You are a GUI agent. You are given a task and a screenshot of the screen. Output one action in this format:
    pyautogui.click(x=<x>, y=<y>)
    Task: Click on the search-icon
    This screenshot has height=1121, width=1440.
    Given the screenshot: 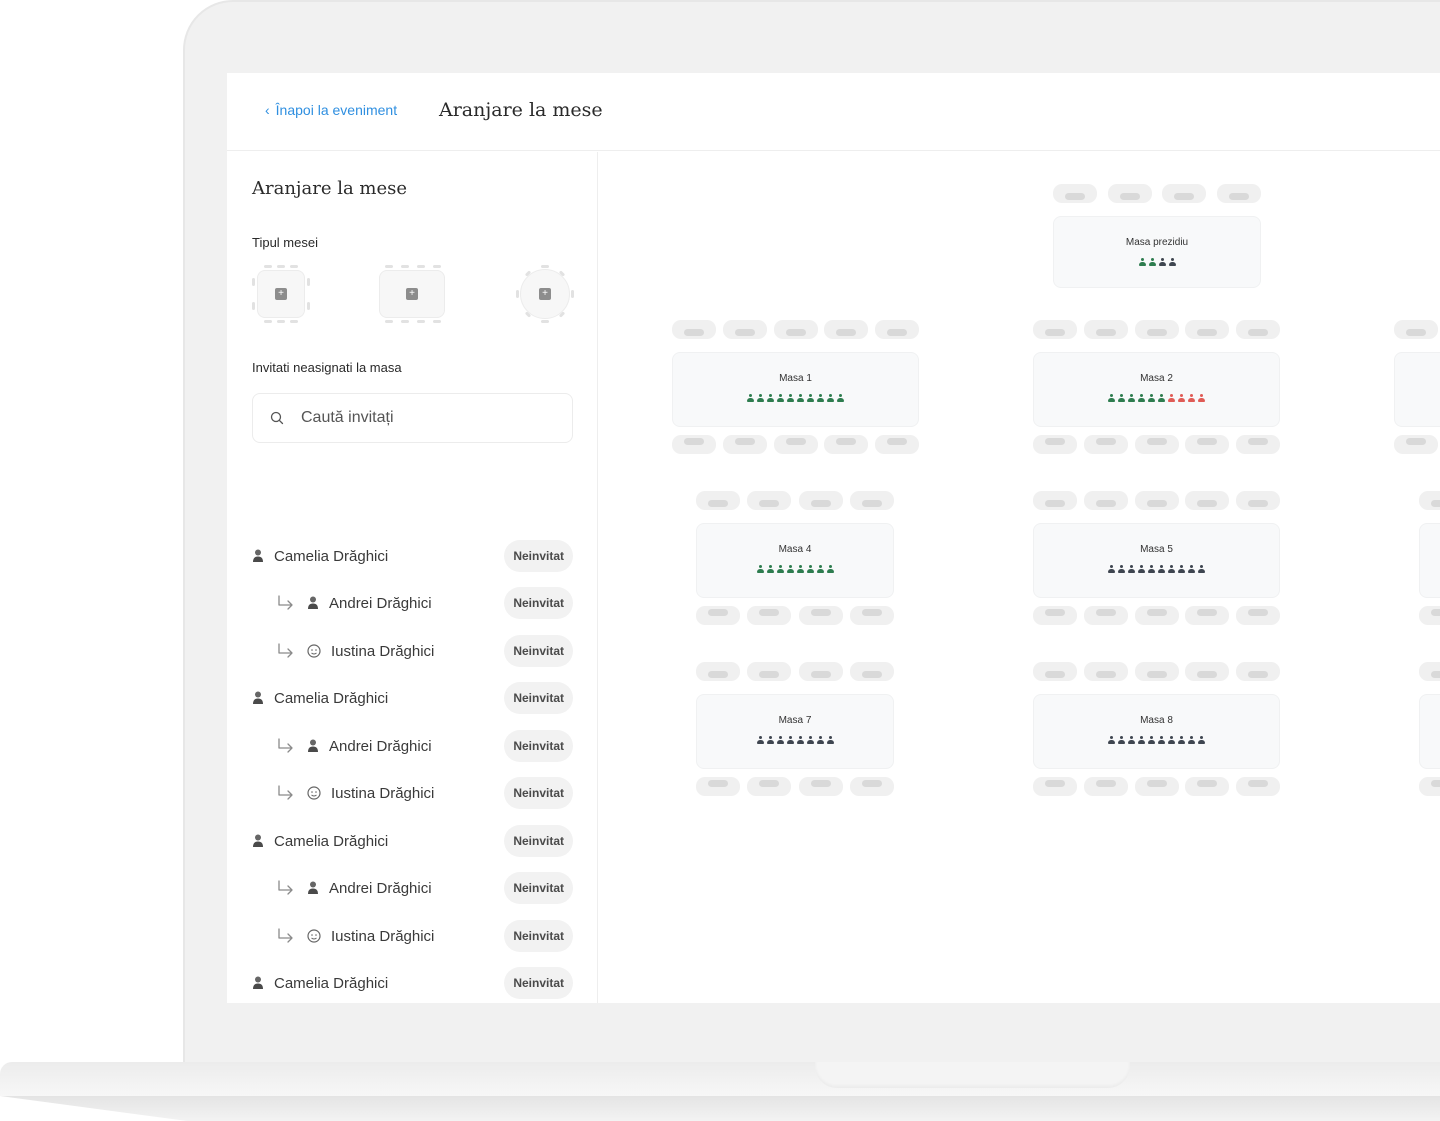 What is the action you would take?
    pyautogui.click(x=277, y=418)
    